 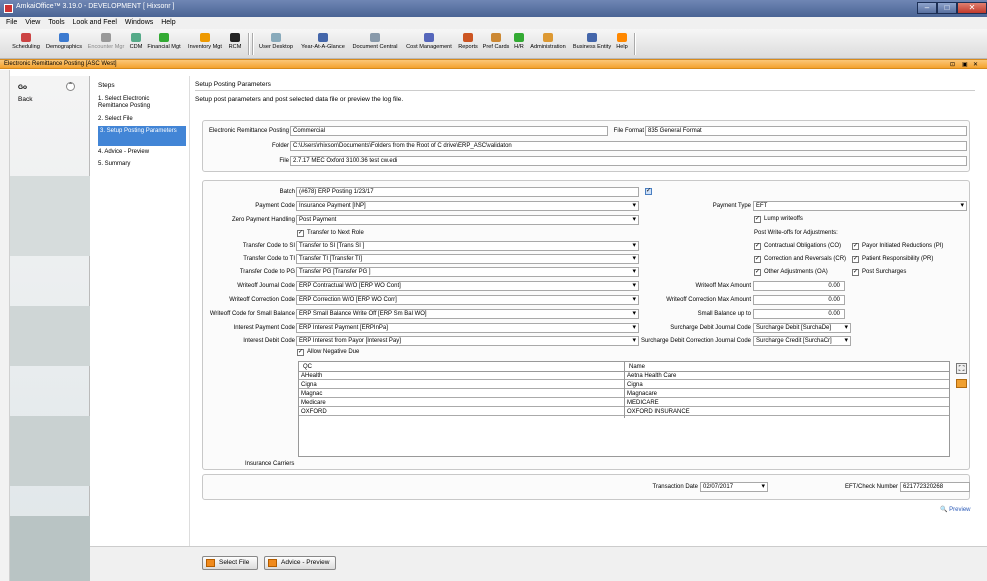 What do you see at coordinates (519, 37) in the screenshot?
I see `hr-icon` at bounding box center [519, 37].